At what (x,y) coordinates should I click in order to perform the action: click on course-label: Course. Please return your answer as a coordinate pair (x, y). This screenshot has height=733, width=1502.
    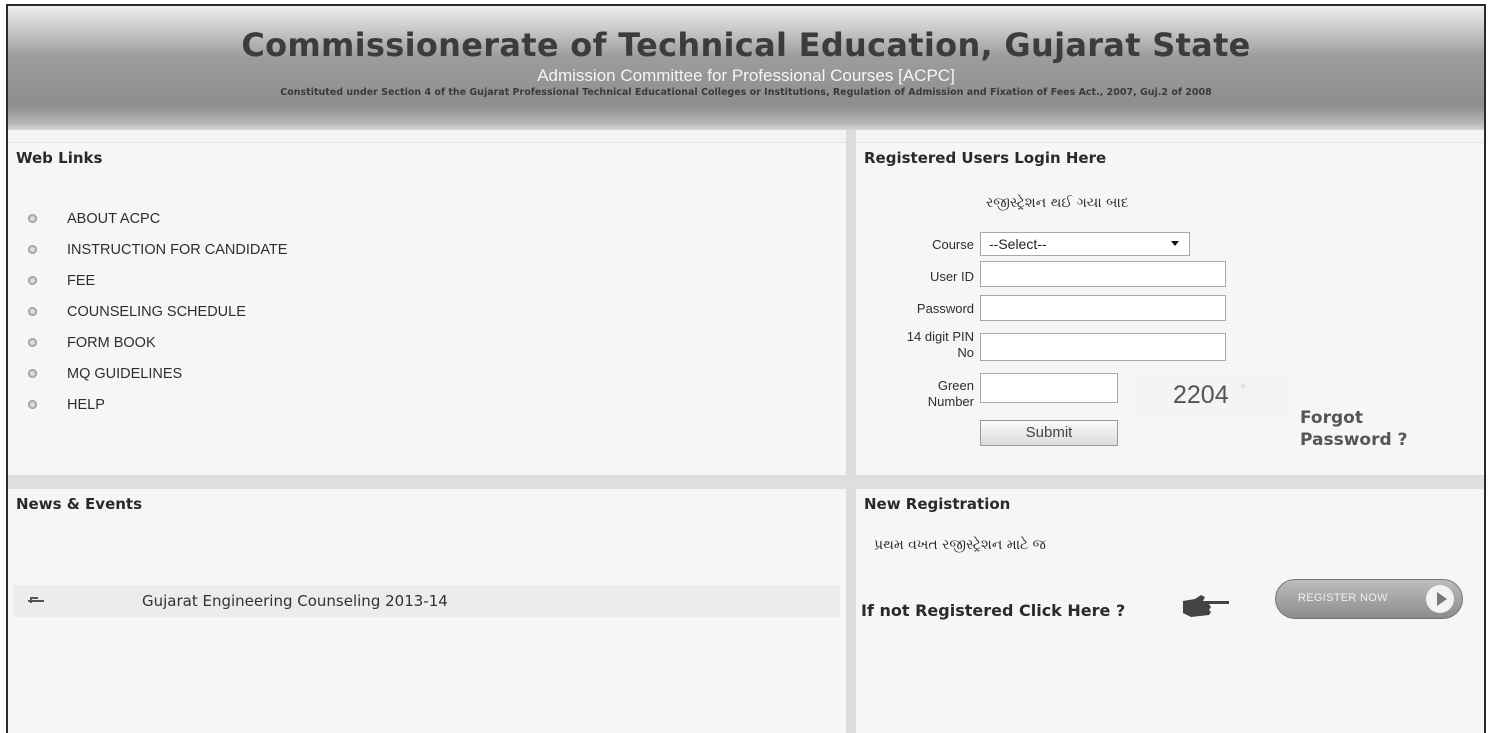
    Looking at the image, I should click on (953, 244).